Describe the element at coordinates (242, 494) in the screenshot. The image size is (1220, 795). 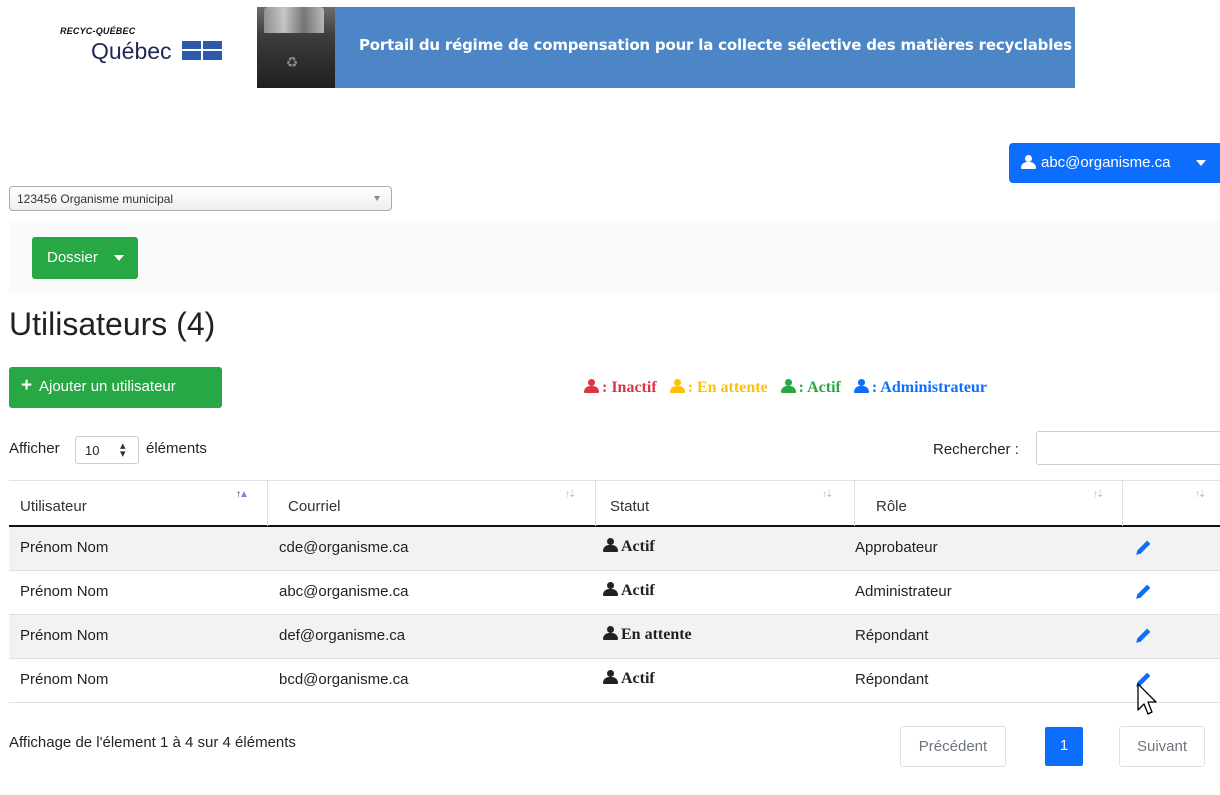
I see `sort-asc-icon: ↑▲` at that location.